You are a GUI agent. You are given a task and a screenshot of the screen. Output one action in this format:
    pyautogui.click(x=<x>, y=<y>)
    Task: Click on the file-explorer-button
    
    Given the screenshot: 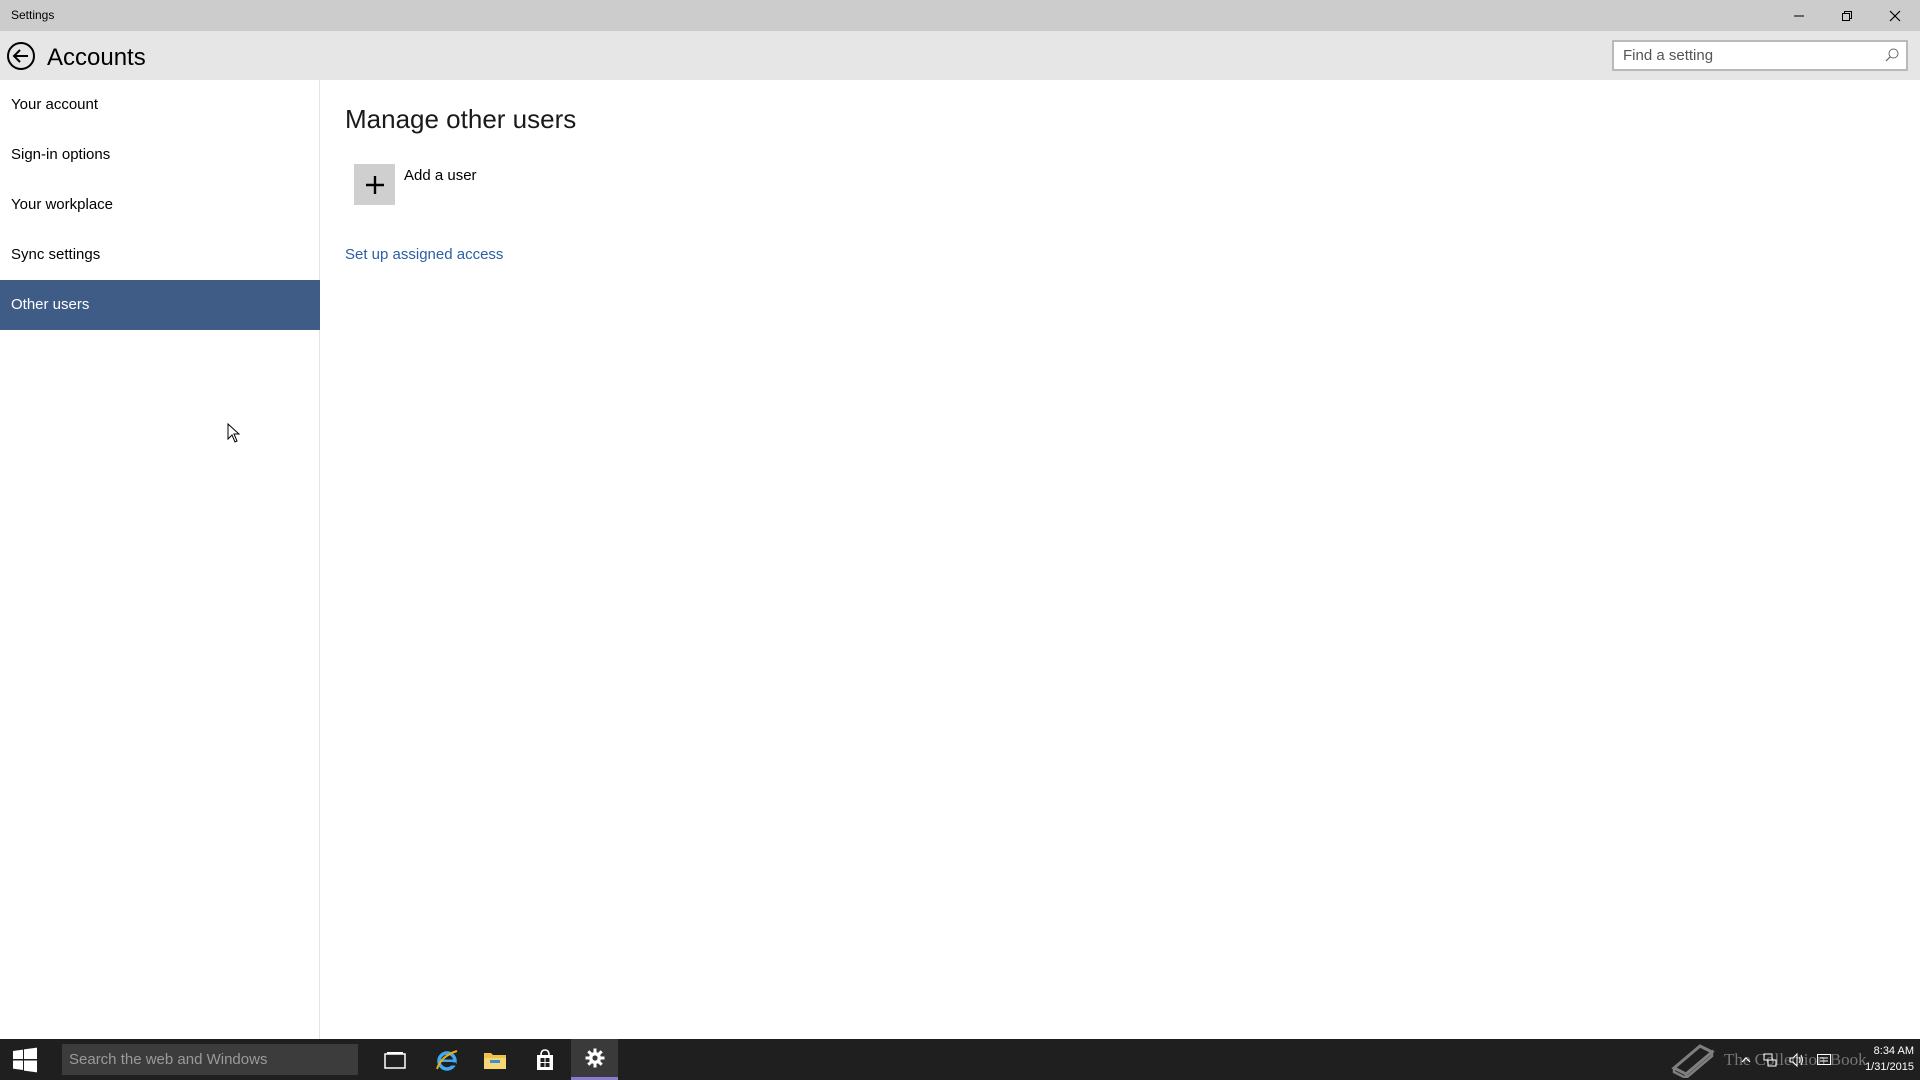 What is the action you would take?
    pyautogui.click(x=495, y=1059)
    